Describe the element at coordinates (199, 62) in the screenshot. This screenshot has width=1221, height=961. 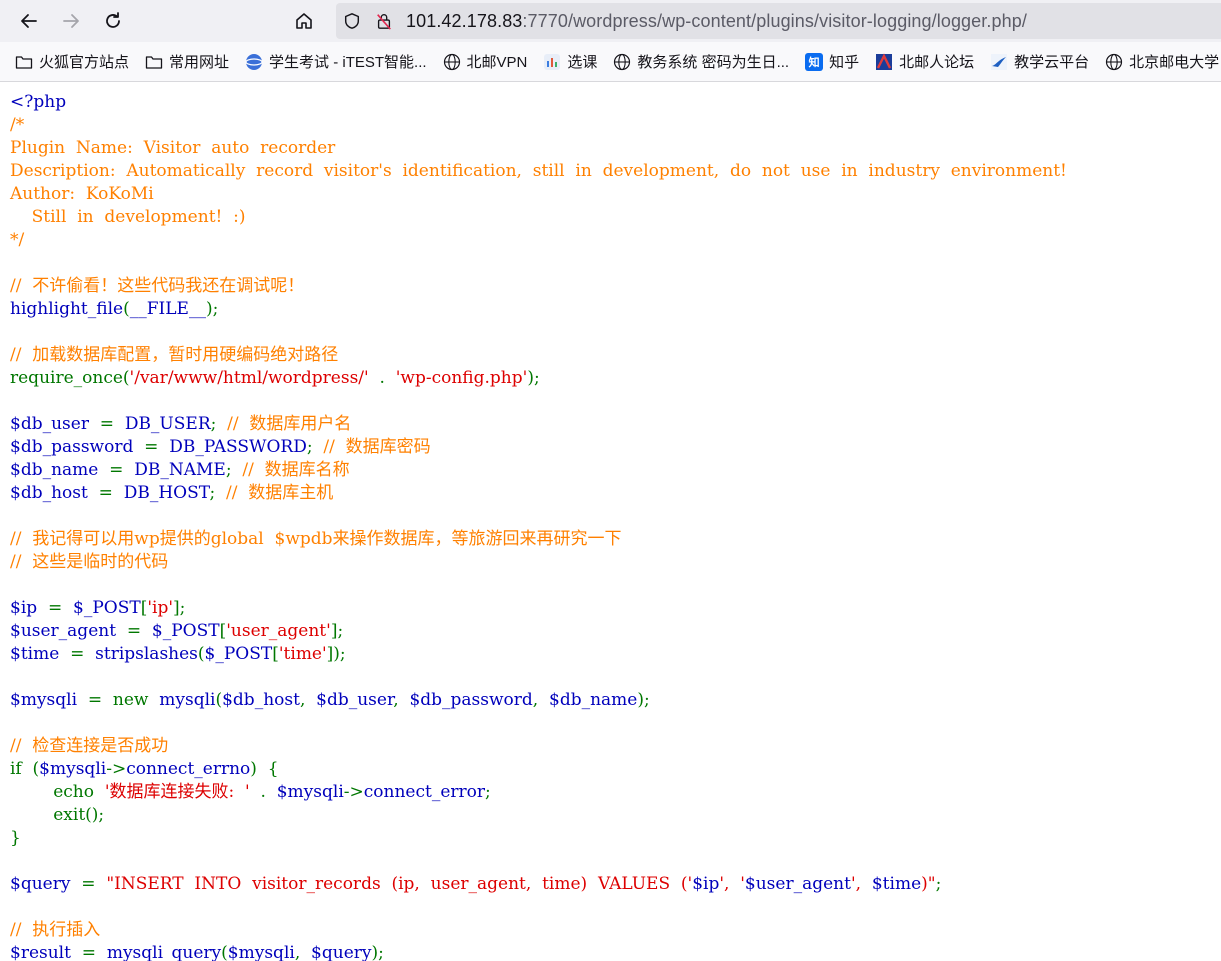
I see `bookmark-label: 常用网址` at that location.